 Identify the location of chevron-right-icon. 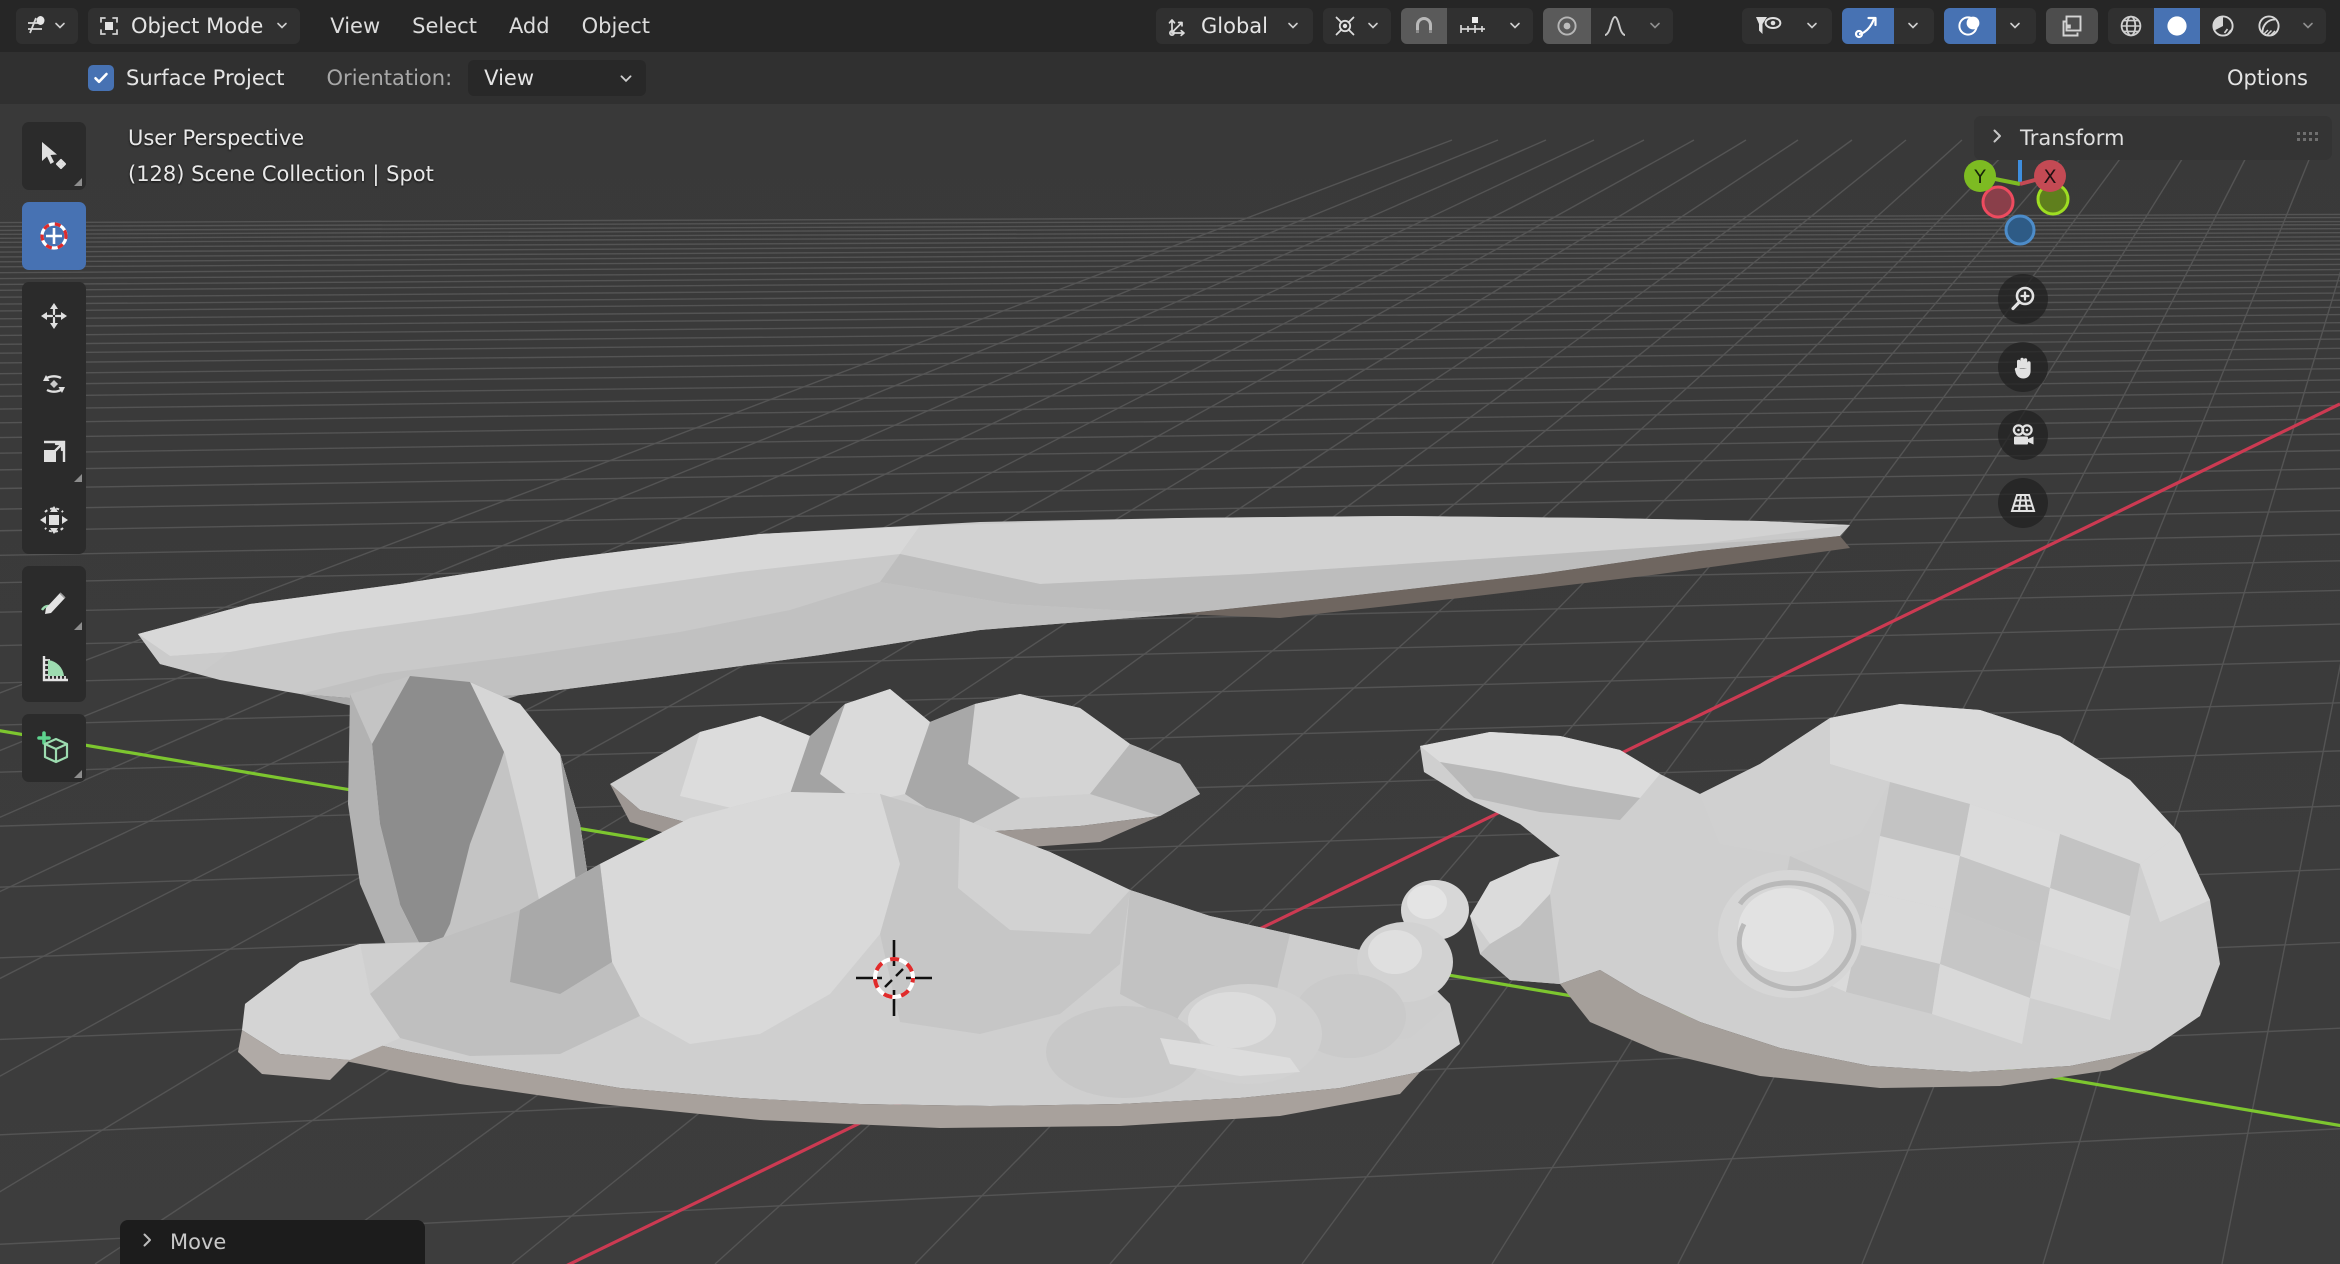
(1997, 138).